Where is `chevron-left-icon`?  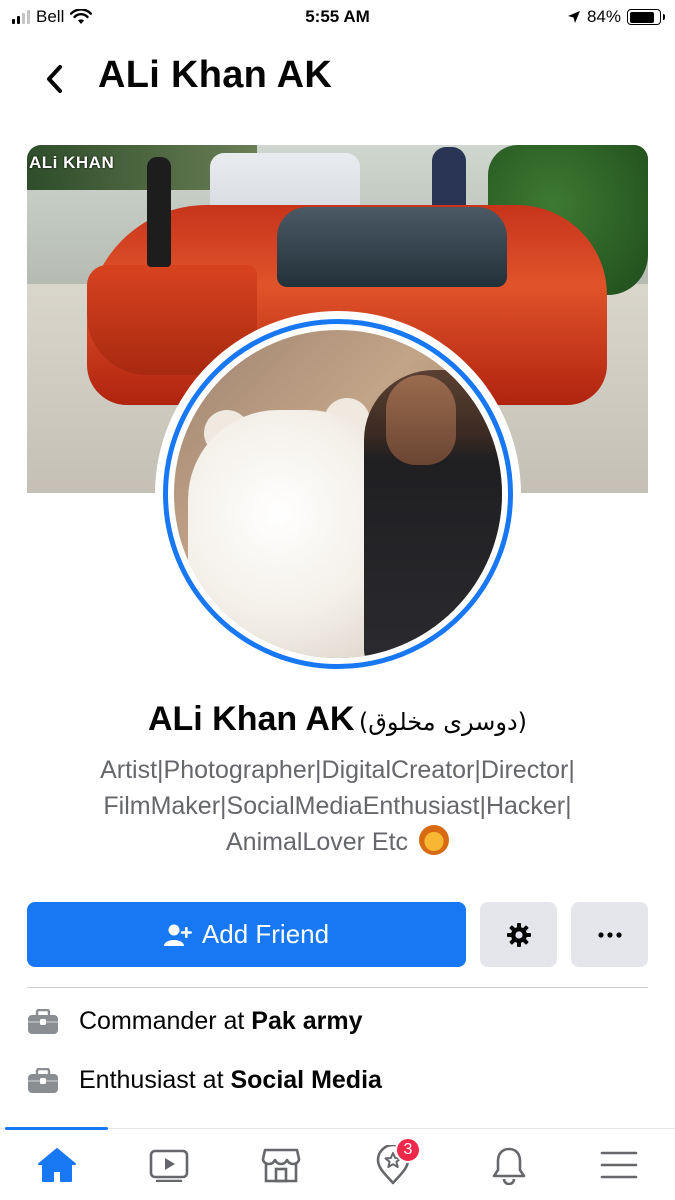 chevron-left-icon is located at coordinates (54, 79).